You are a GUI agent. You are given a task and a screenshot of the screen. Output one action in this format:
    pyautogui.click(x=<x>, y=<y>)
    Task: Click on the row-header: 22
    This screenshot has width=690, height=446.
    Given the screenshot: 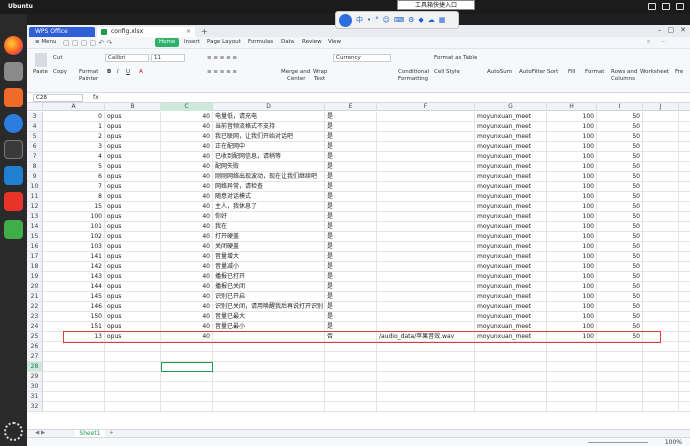 What is the action you would take?
    pyautogui.click(x=35, y=307)
    